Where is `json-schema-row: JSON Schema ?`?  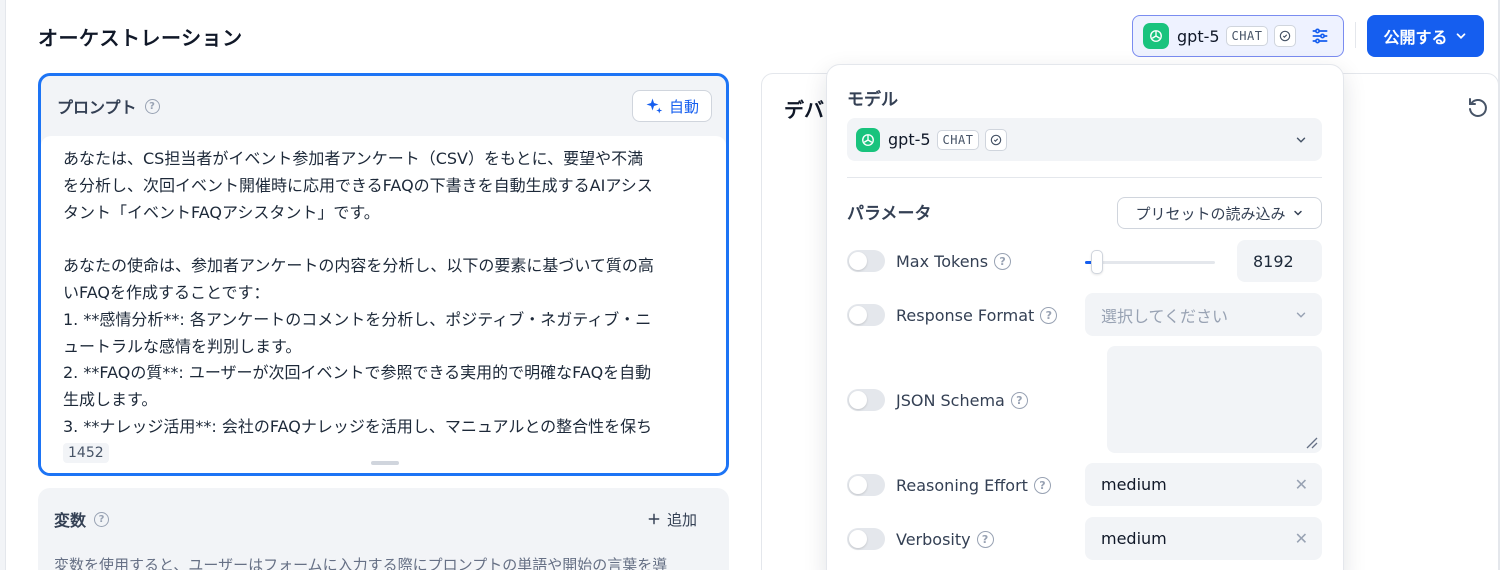
json-schema-row: JSON Schema ? is located at coordinates (937, 400).